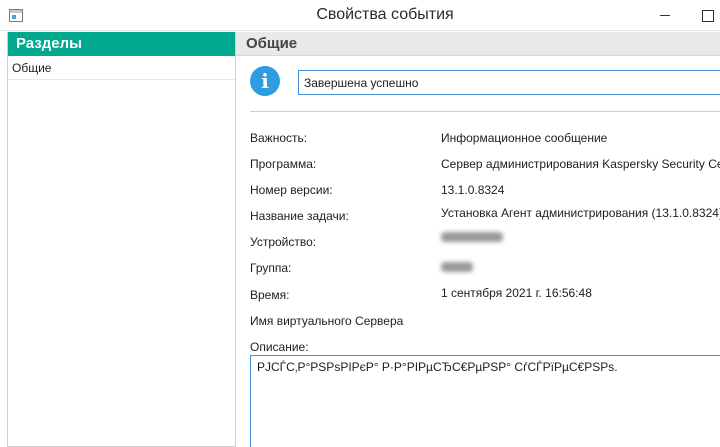 This screenshot has width=720, height=447. Describe the element at coordinates (385, 14) in the screenshot. I see `window-title: Свойства события` at that location.